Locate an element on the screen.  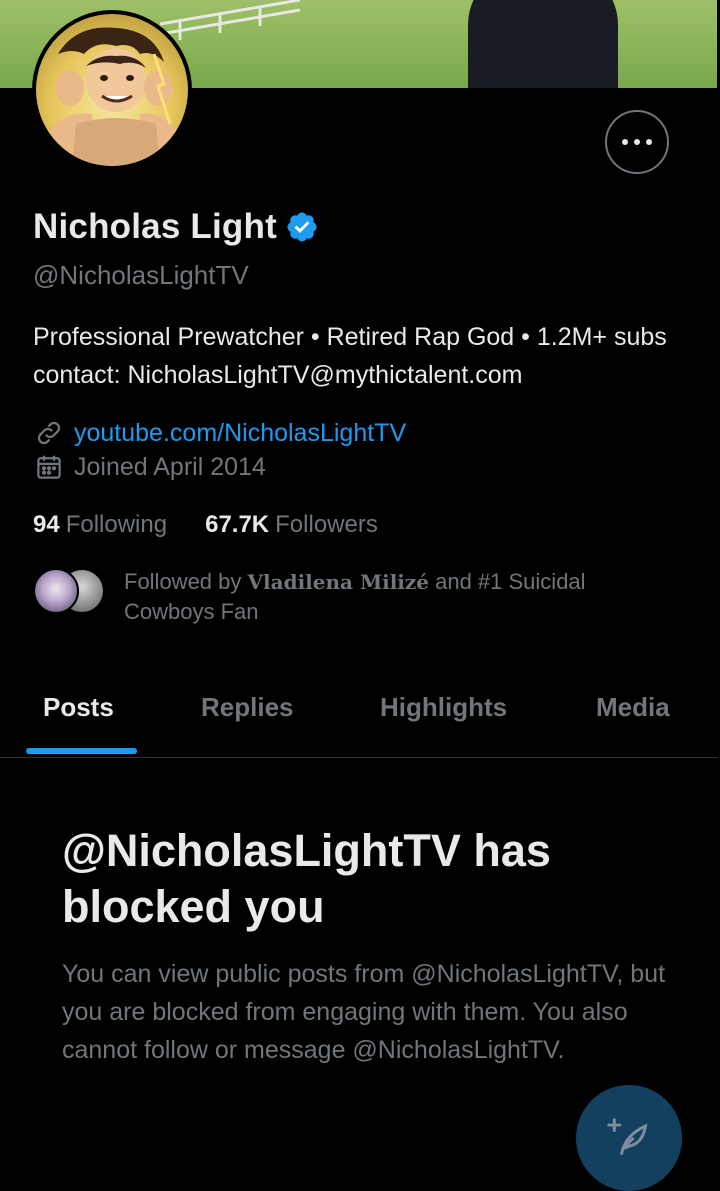
blocked-title: @NicholasLightTV has blocked you is located at coordinates (306, 878).